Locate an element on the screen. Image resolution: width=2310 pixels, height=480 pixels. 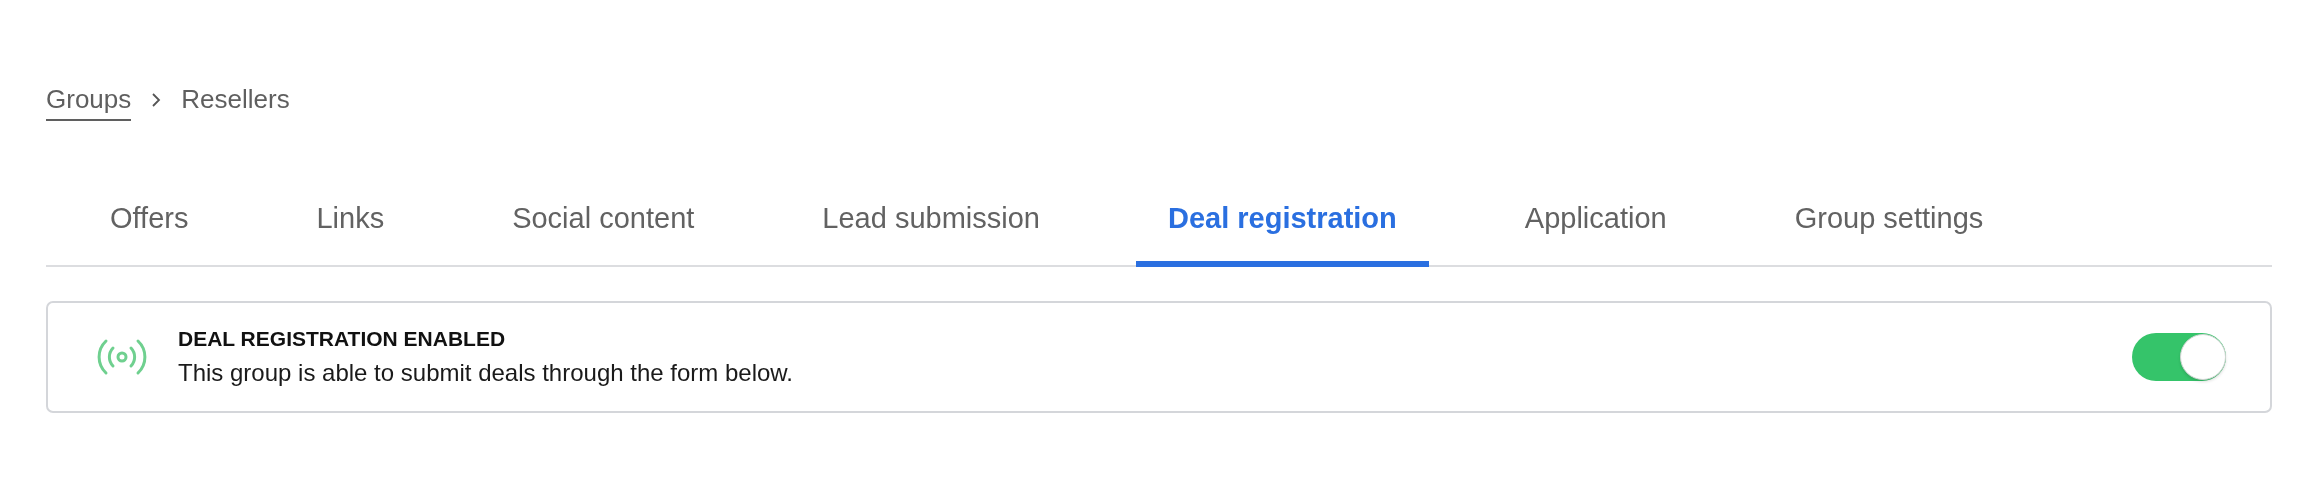
tab: Social content is located at coordinates (603, 223).